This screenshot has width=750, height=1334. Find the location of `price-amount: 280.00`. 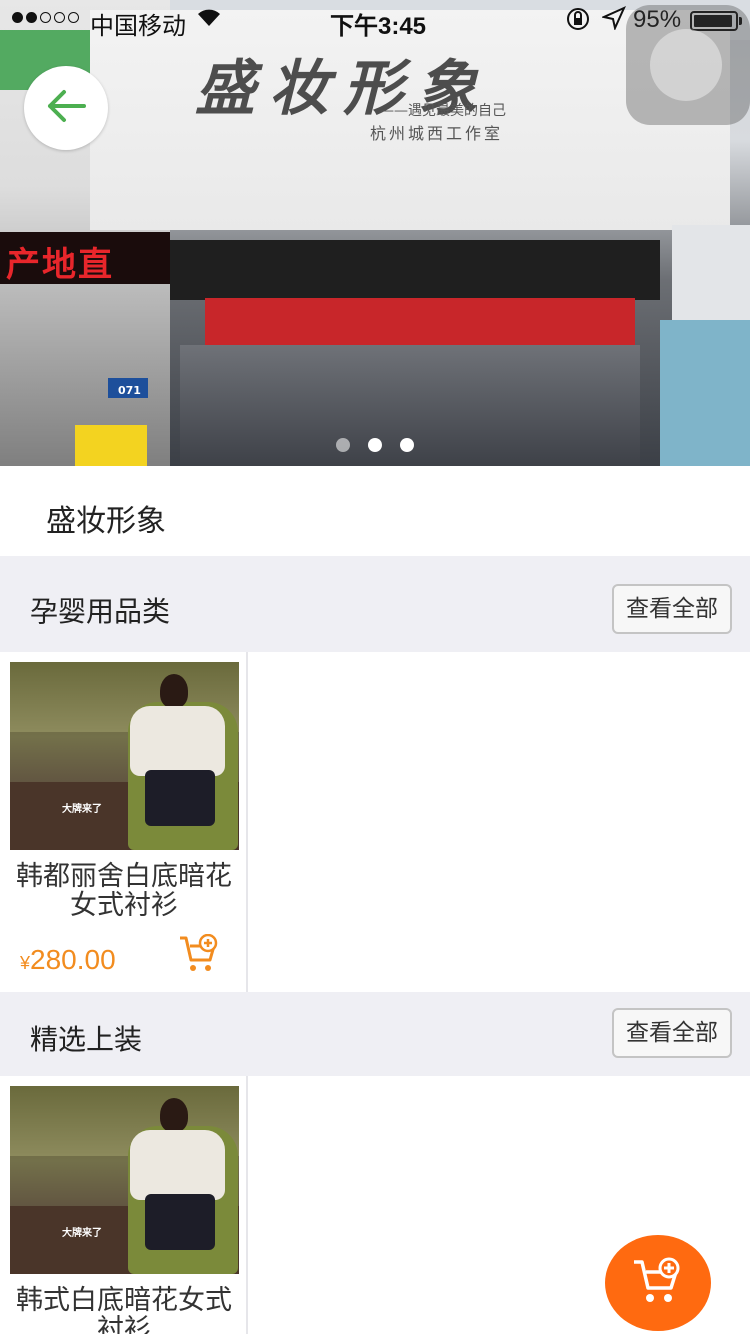

price-amount: 280.00 is located at coordinates (73, 959).